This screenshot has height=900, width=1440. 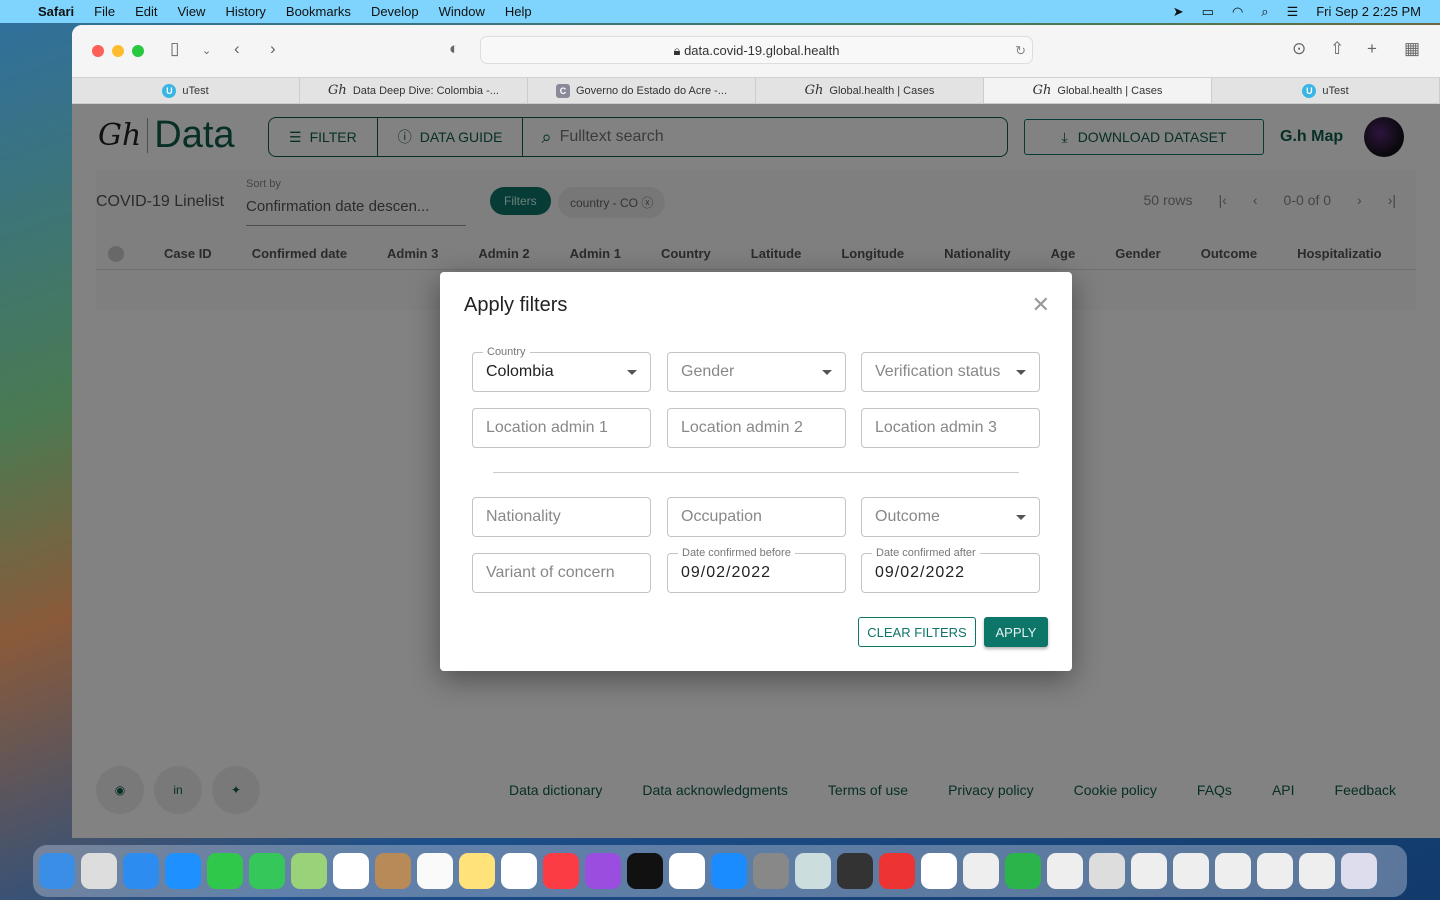 I want to click on url-text: data.covid-19.global.health, so click(x=762, y=50).